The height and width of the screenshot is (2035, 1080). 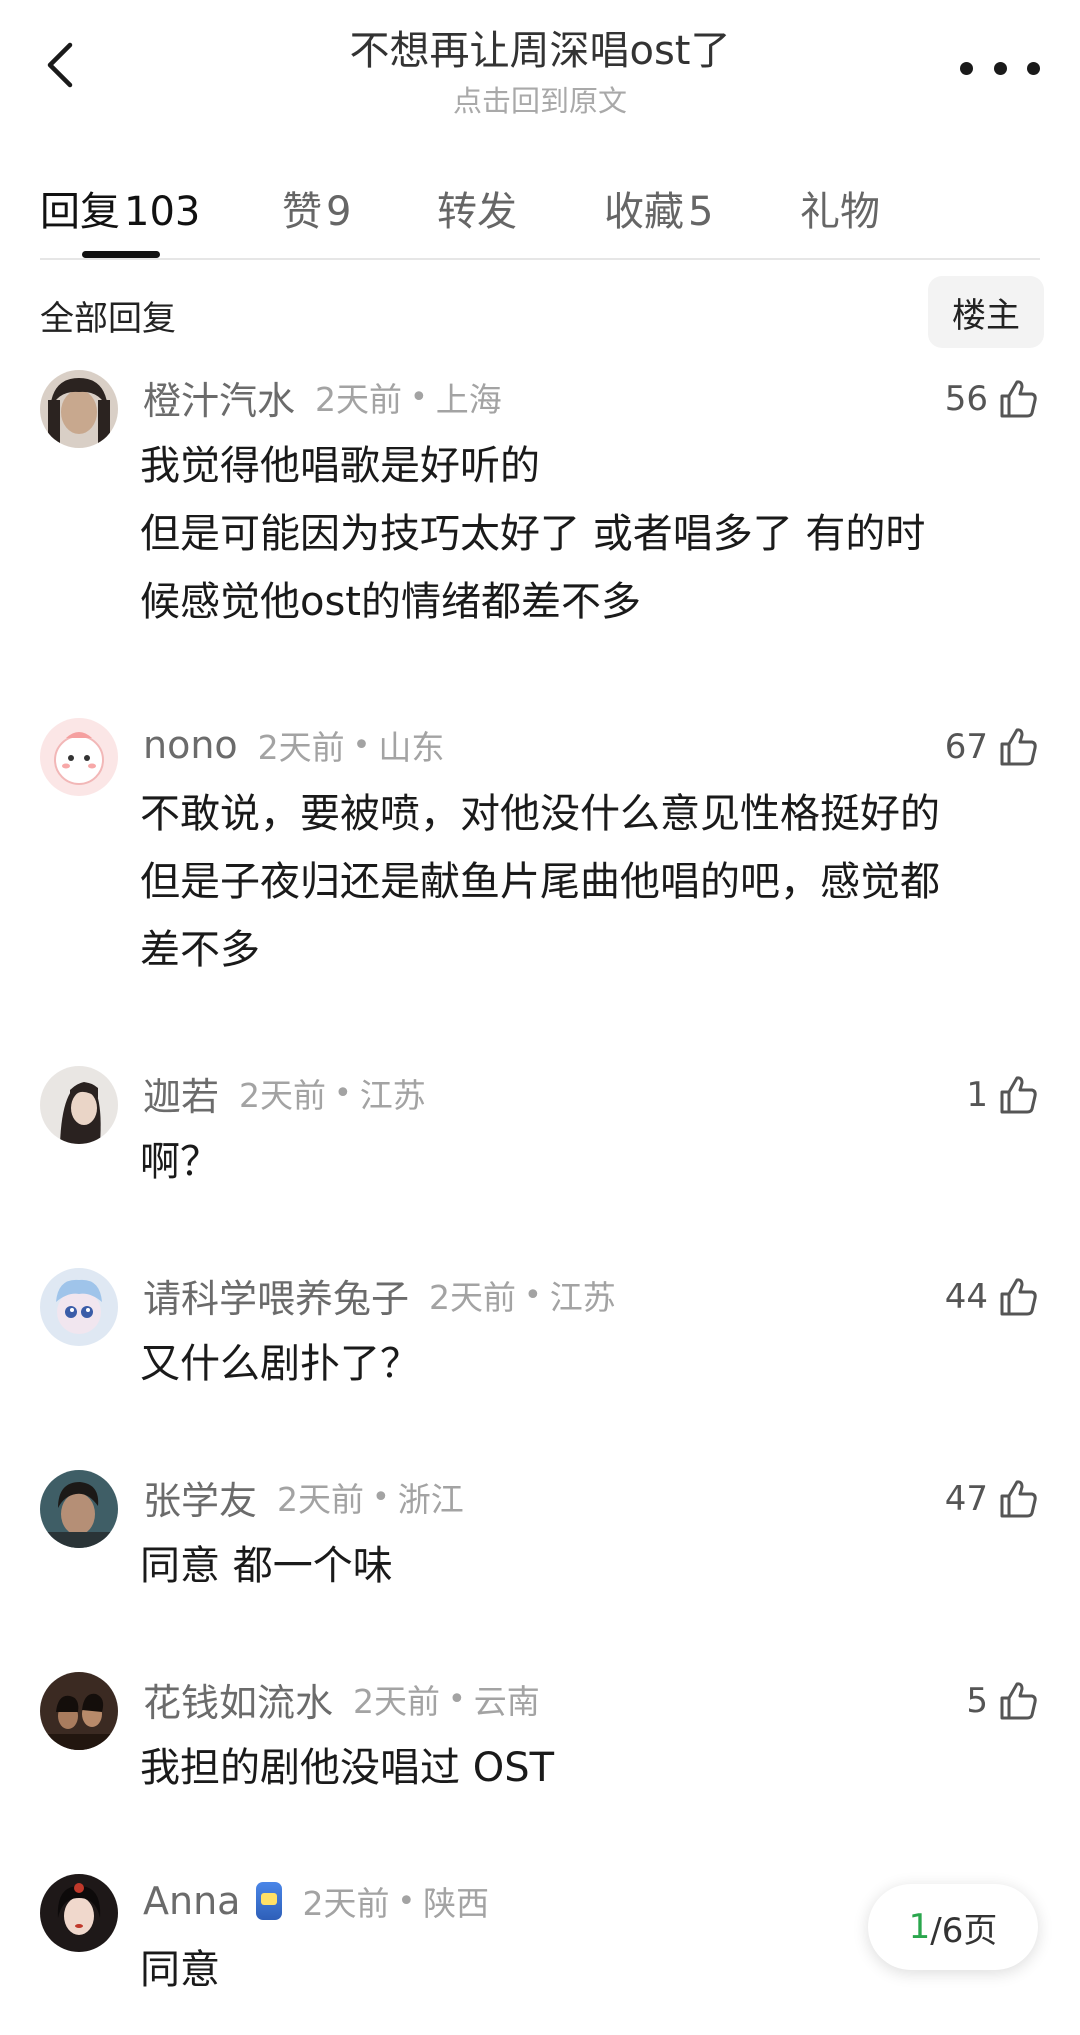 What do you see at coordinates (180, 1162) in the screenshot?
I see `comment-text: 啊？` at bounding box center [180, 1162].